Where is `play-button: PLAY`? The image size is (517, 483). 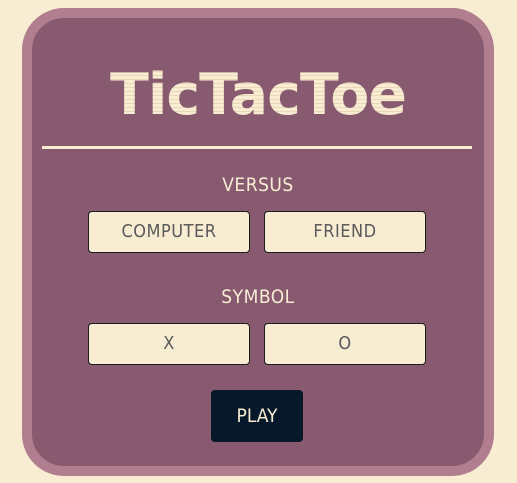
play-button: PLAY is located at coordinates (257, 416).